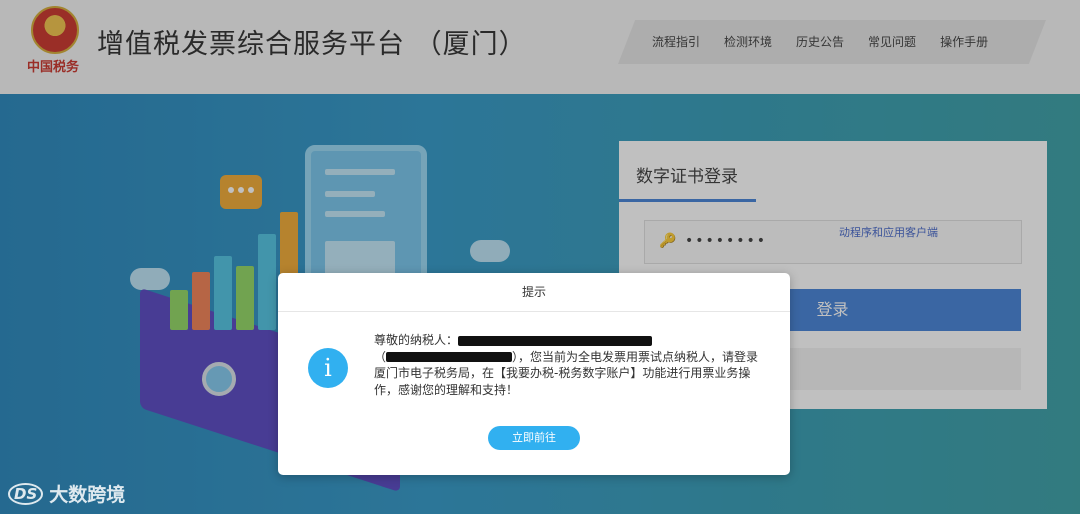  Describe the element at coordinates (534, 292) in the screenshot. I see `dialog-title: 提示` at that location.